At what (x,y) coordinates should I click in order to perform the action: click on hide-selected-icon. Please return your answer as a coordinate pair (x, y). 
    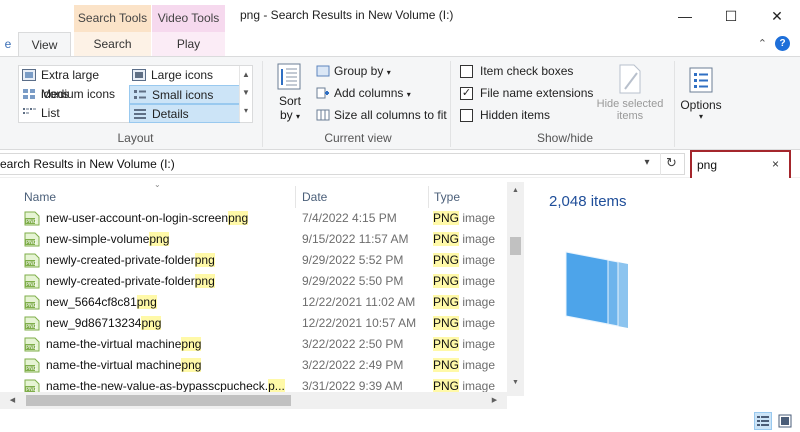
    Looking at the image, I should click on (630, 79).